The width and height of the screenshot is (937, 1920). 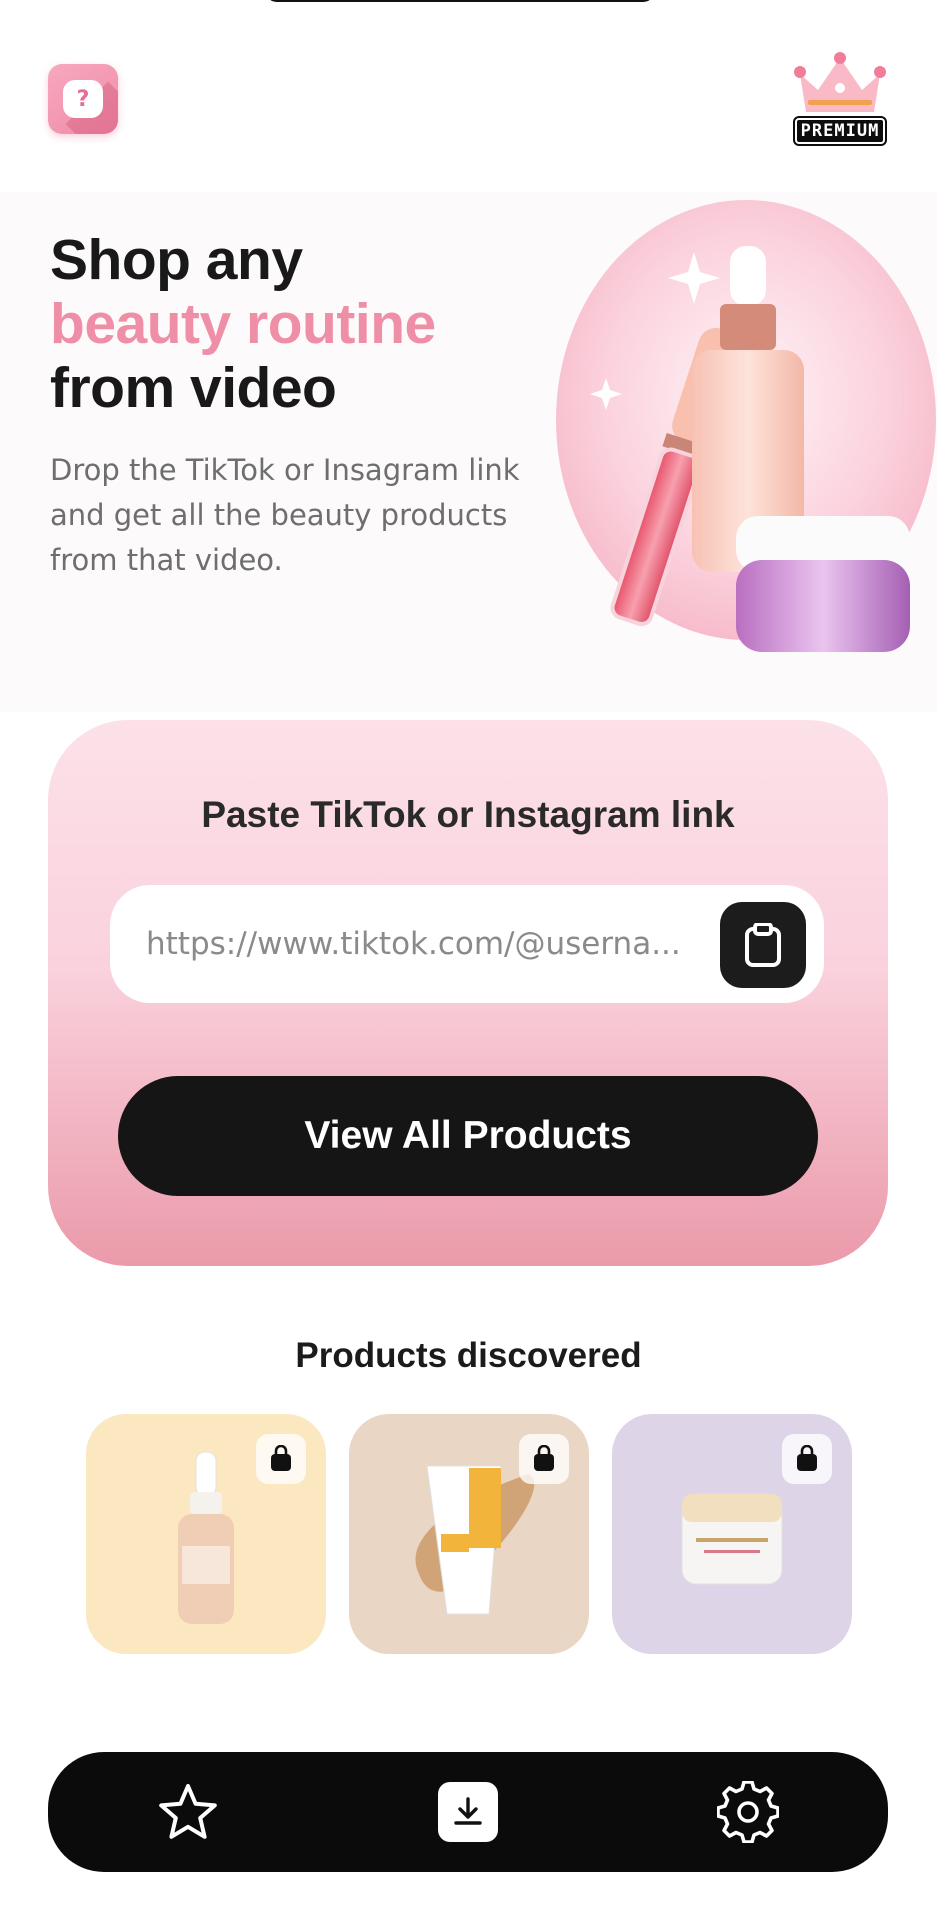 I want to click on link-input, so click(x=416, y=944).